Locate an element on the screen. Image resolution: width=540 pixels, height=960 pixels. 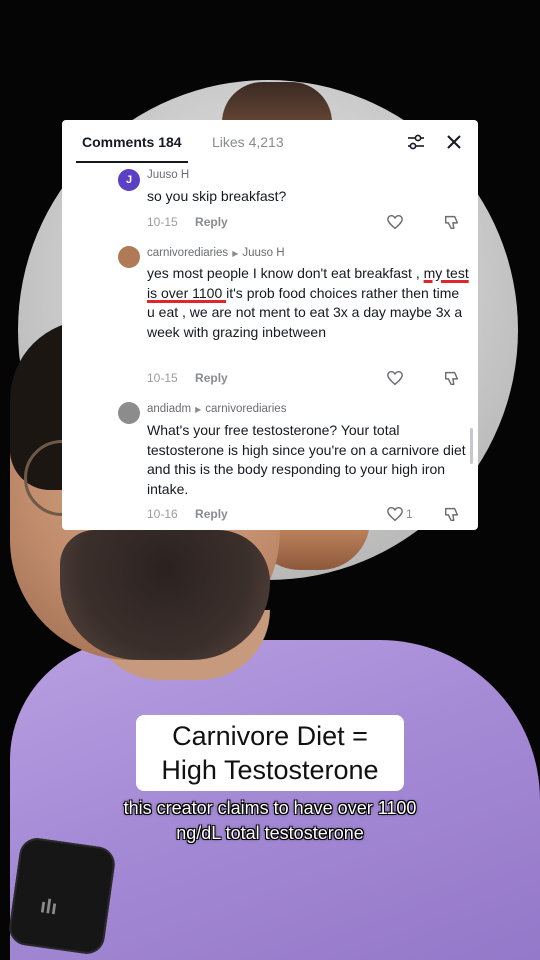
comment-date: 10-16 is located at coordinates (162, 514).